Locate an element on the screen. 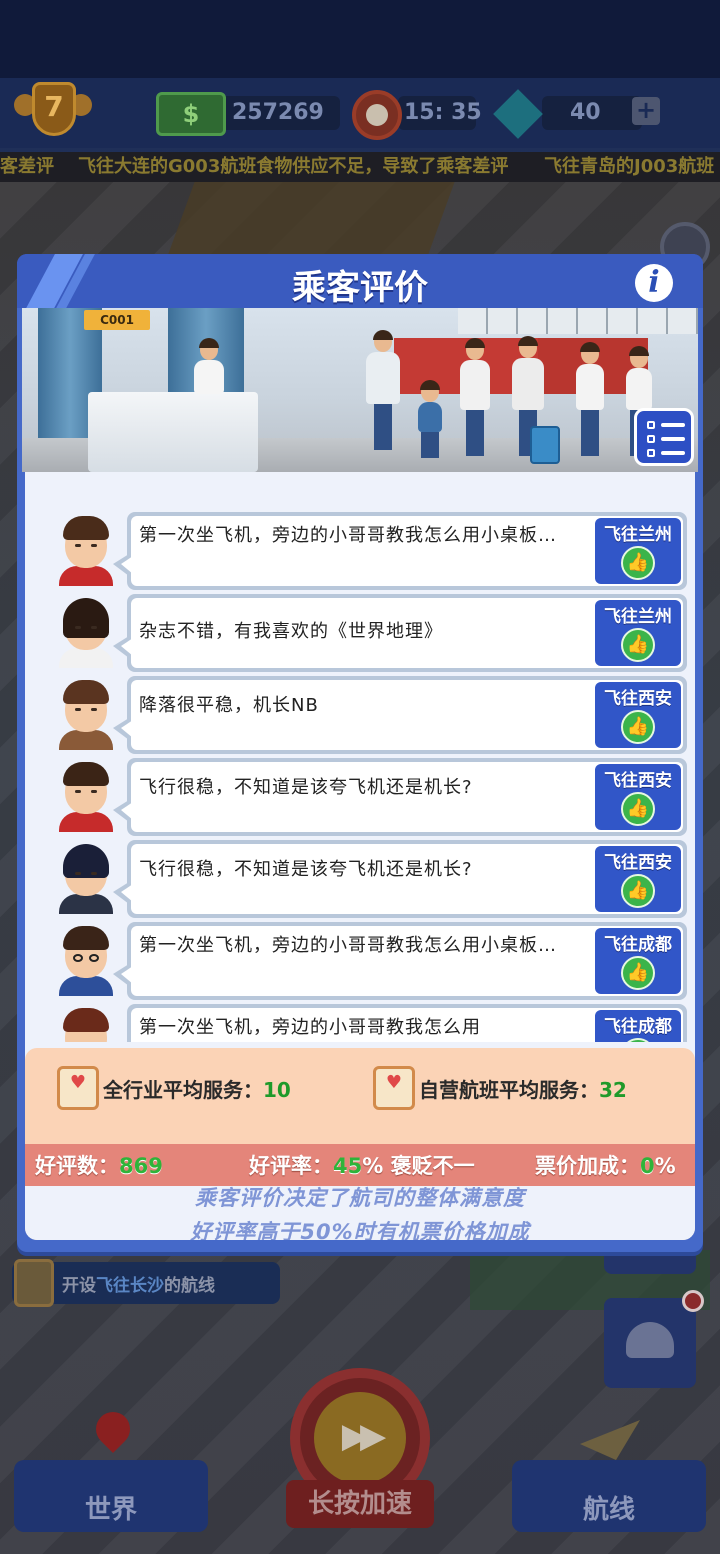  task-bar: 开设飞往长沙的航线 is located at coordinates (146, 1283).